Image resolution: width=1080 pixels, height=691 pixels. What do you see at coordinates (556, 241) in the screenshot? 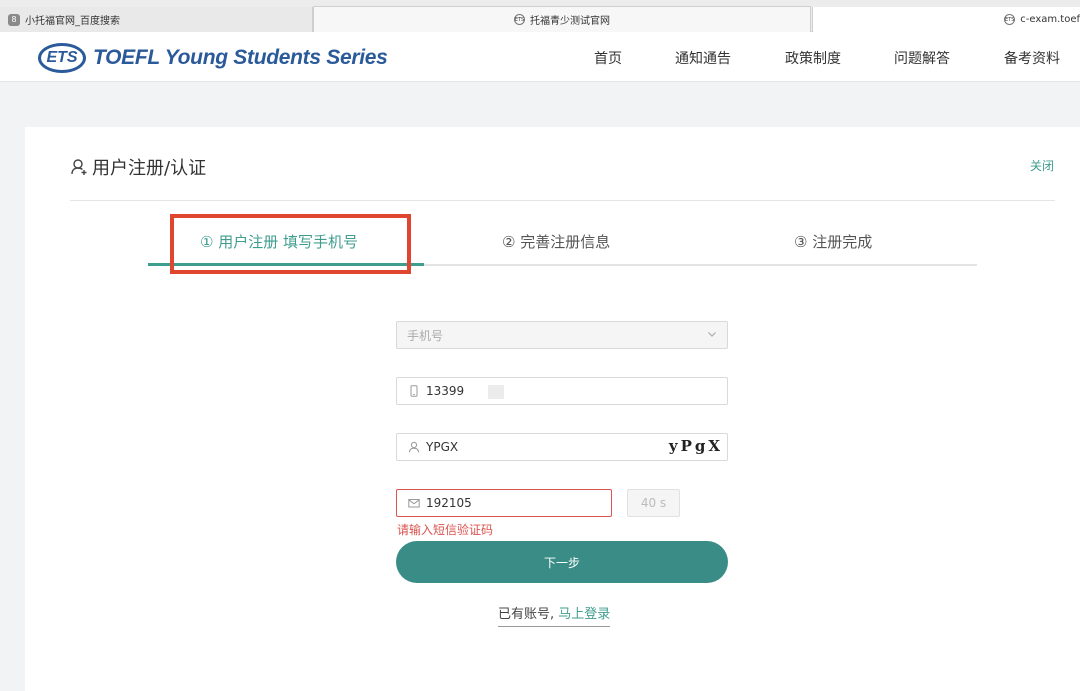
I see `step-2-info: ② 完善注册信息` at bounding box center [556, 241].